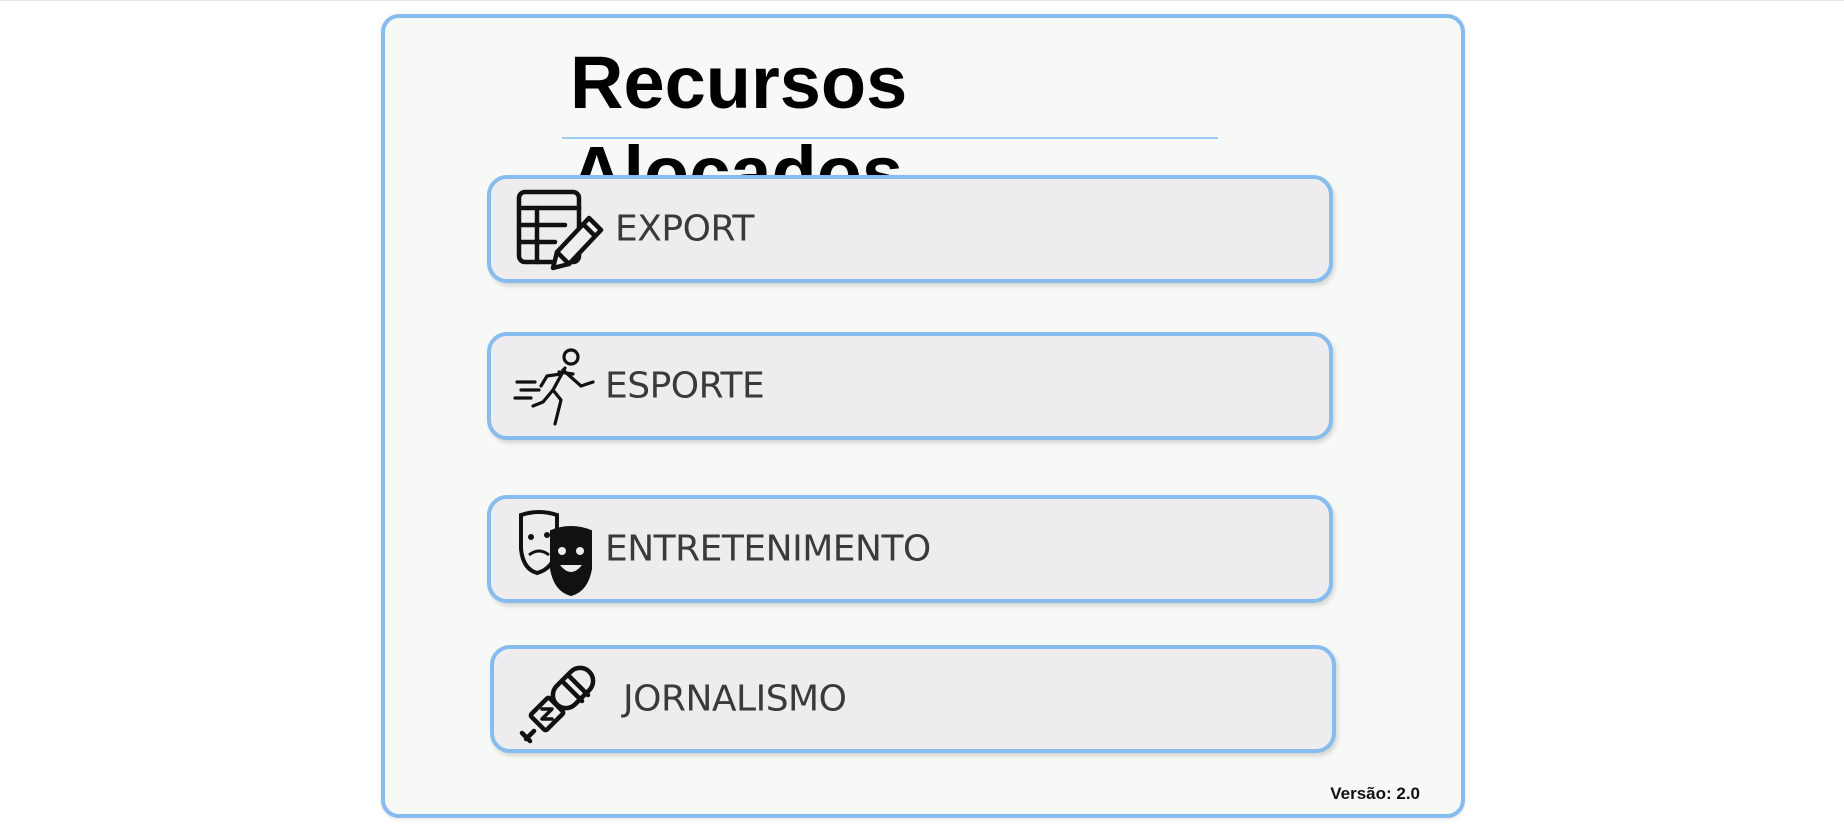  Describe the element at coordinates (913, 699) in the screenshot. I see `jornalismo-button: JORNALISMO` at that location.